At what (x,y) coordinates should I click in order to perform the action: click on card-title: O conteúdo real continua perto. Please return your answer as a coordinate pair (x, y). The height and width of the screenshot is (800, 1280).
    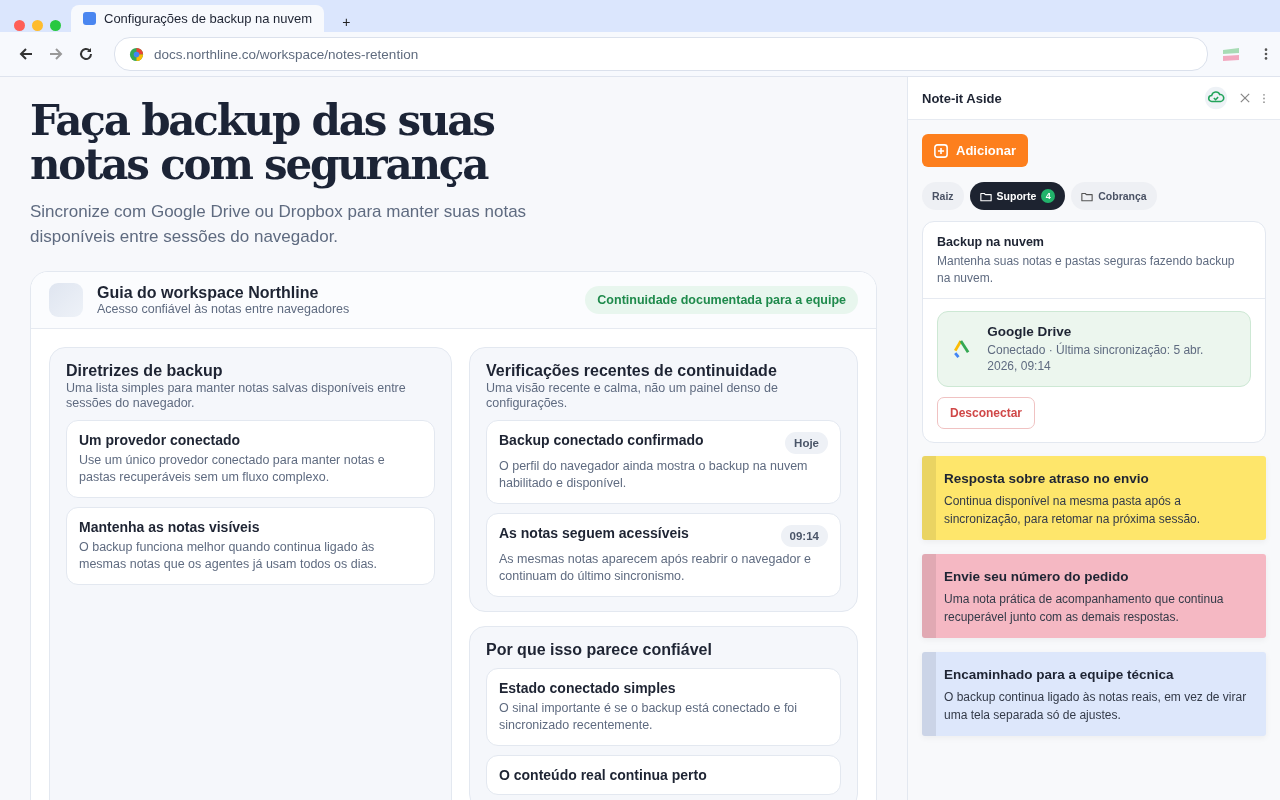
    Looking at the image, I should click on (603, 775).